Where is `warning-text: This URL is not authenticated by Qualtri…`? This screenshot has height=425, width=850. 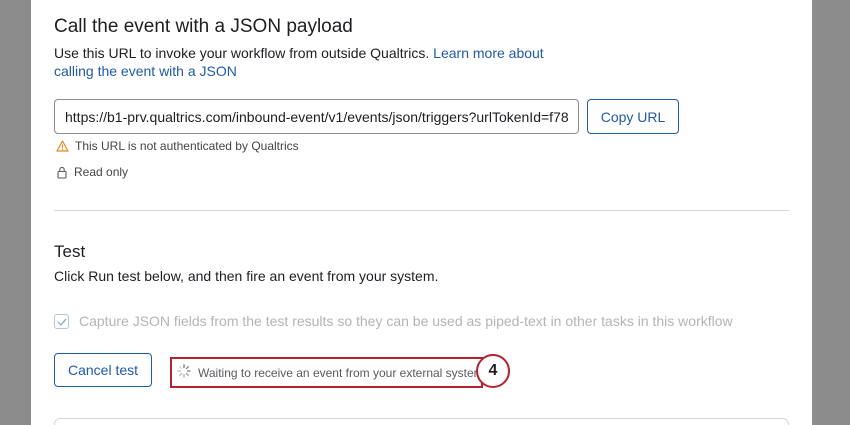 warning-text: This URL is not authenticated by Qualtri… is located at coordinates (187, 146).